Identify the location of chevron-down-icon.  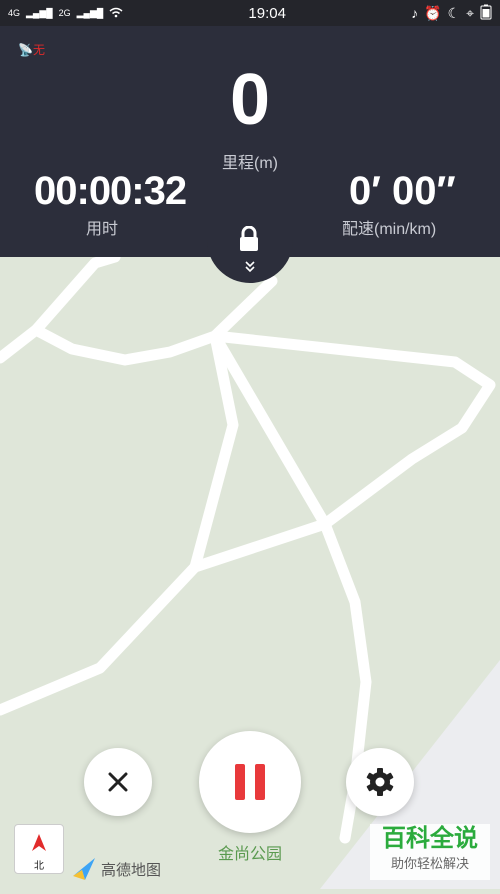
(250, 267).